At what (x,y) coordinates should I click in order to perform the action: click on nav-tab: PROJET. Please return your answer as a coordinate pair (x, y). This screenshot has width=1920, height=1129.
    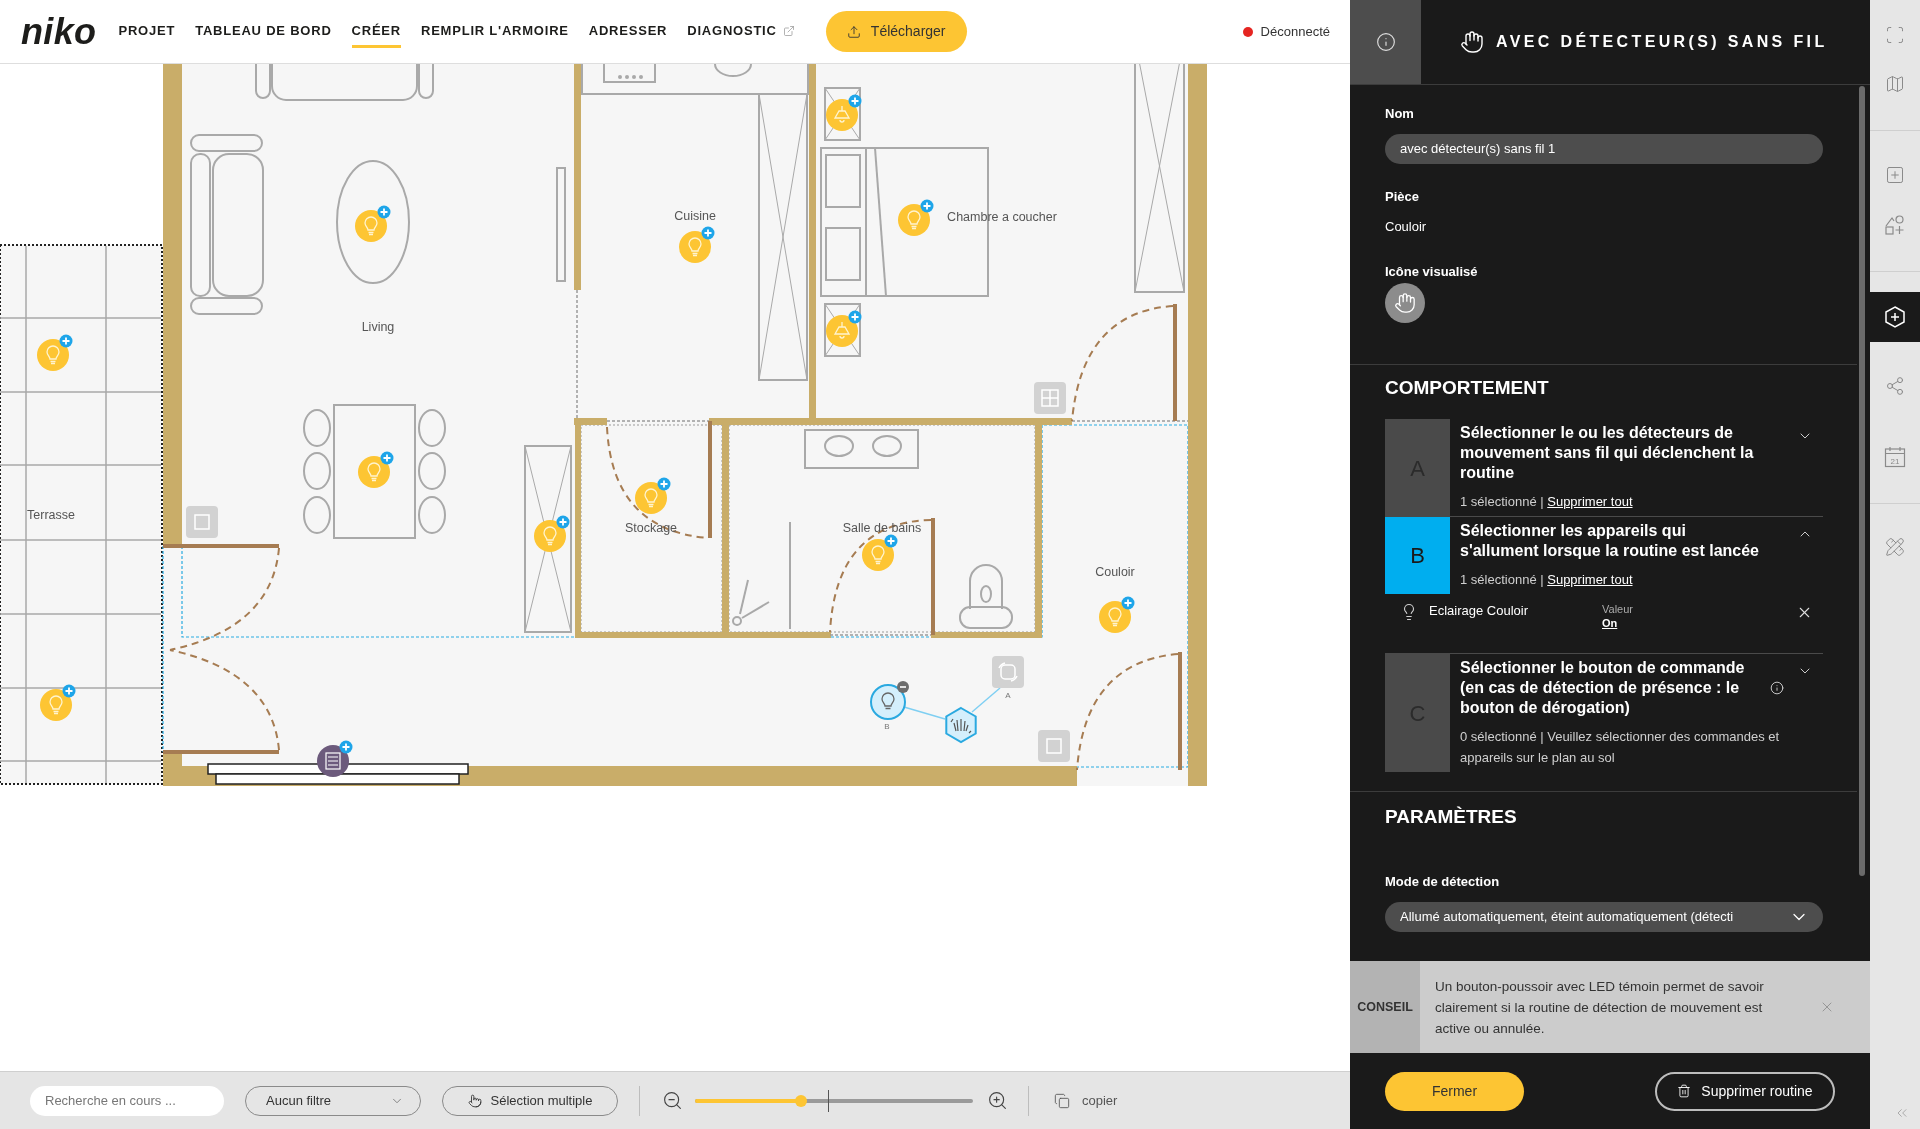
    Looking at the image, I should click on (147, 31).